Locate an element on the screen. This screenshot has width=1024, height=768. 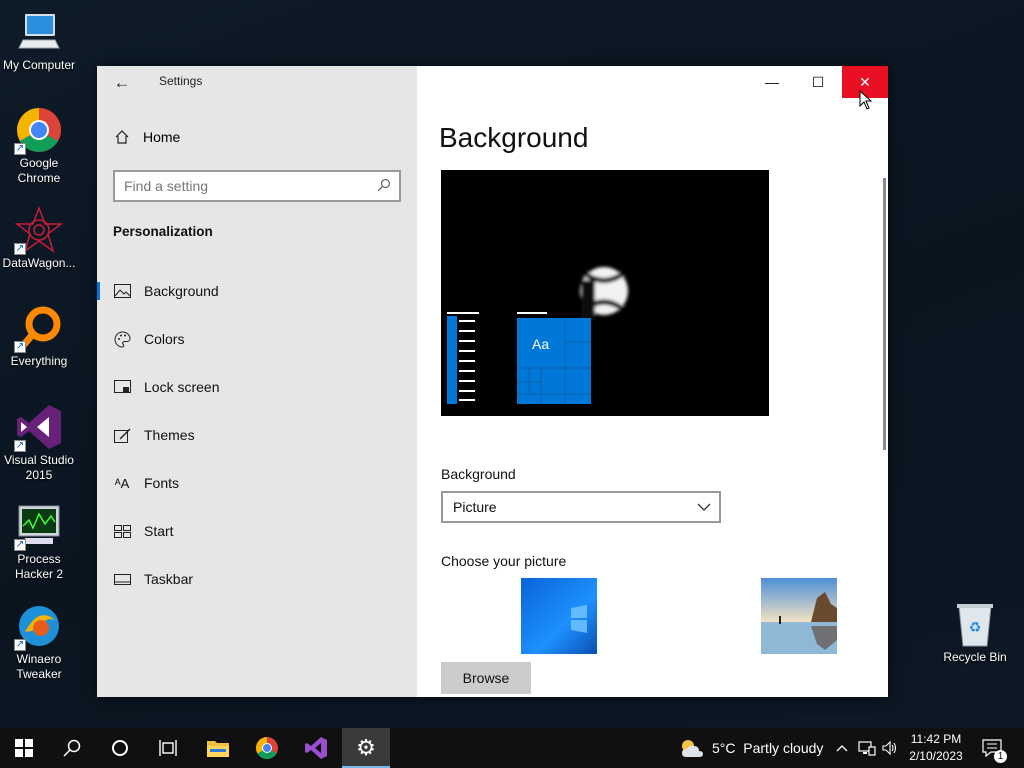
preview-image is located at coordinates (537, 335).